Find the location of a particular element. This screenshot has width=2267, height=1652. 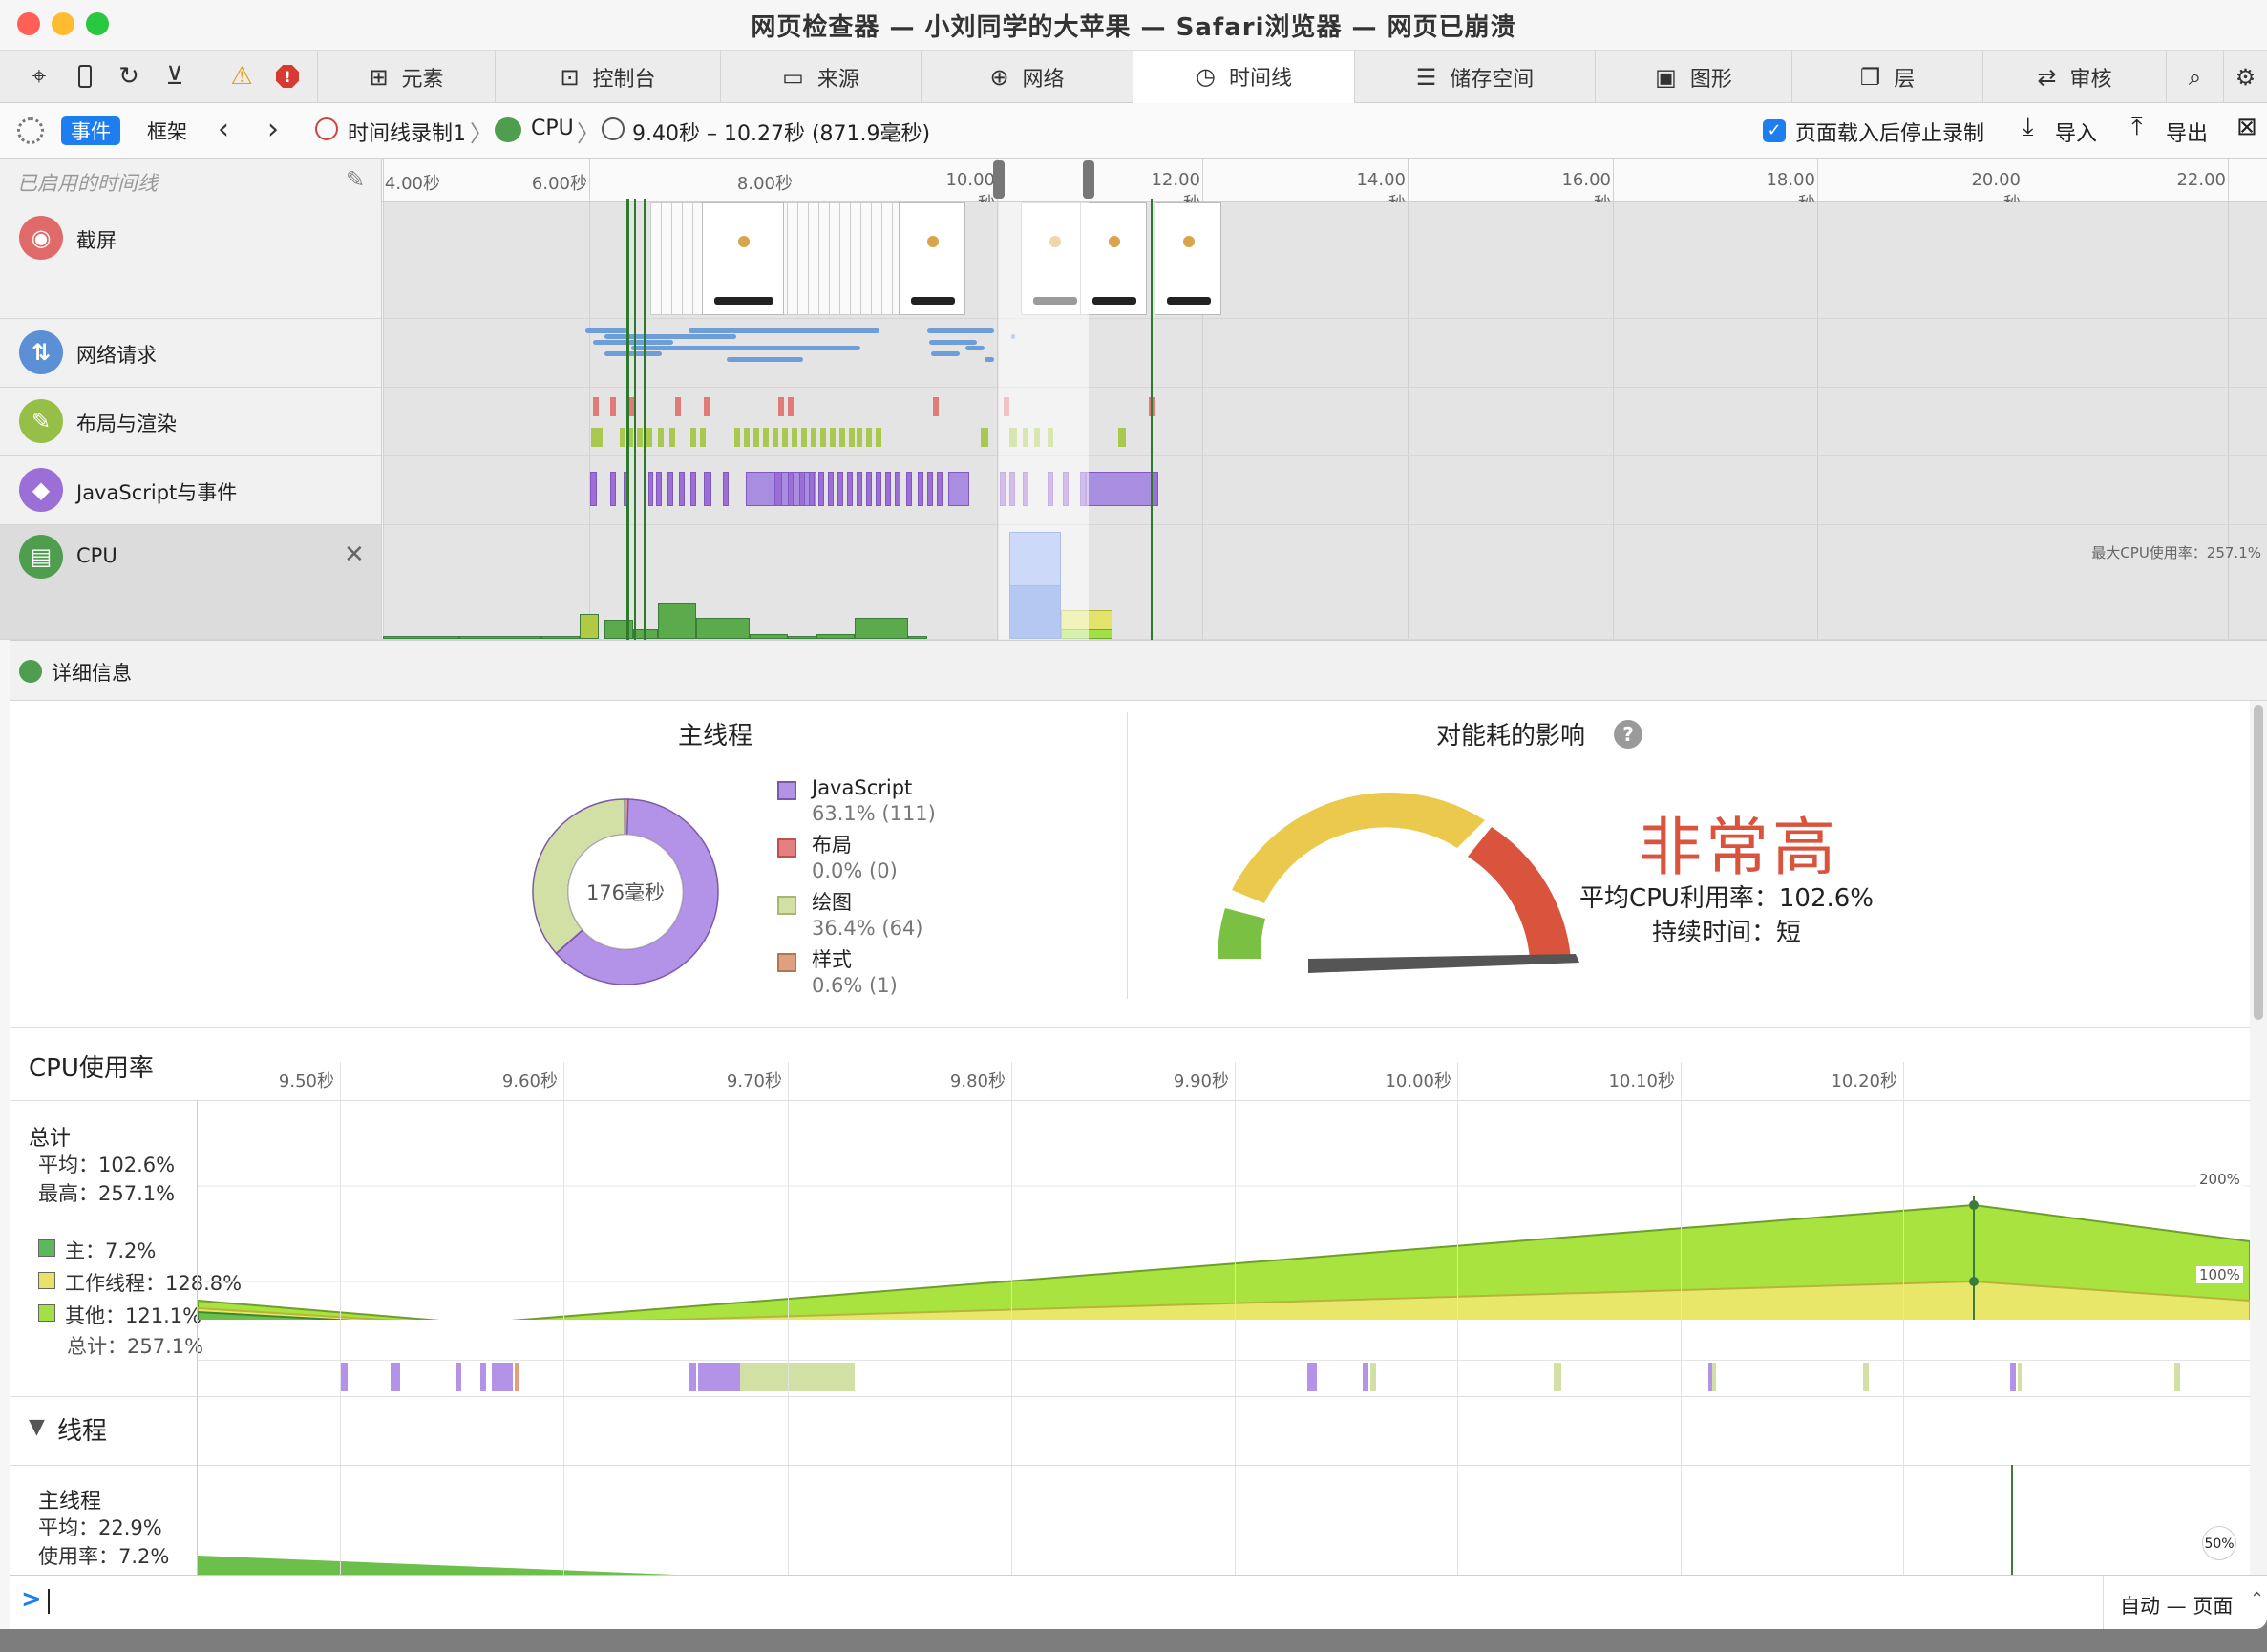

console-input is located at coordinates (49, 1601).